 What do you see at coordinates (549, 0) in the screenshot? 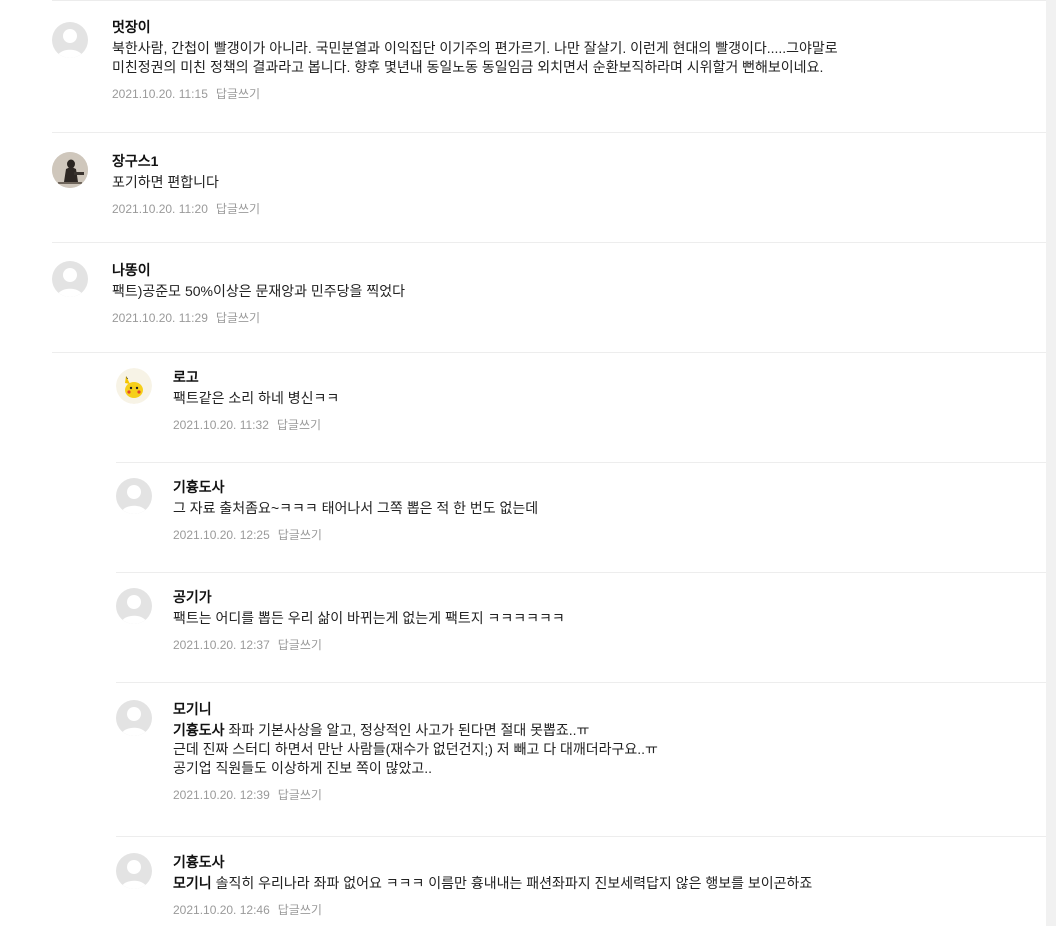
I see `top-divider` at bounding box center [549, 0].